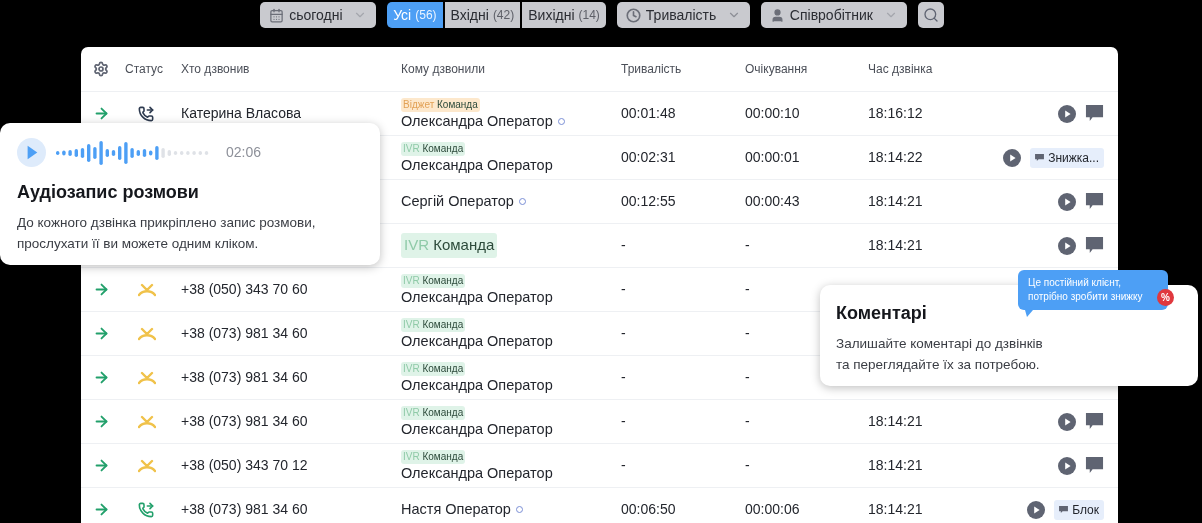 This screenshot has height=523, width=1202. I want to click on column-header: Очікування, so click(776, 69).